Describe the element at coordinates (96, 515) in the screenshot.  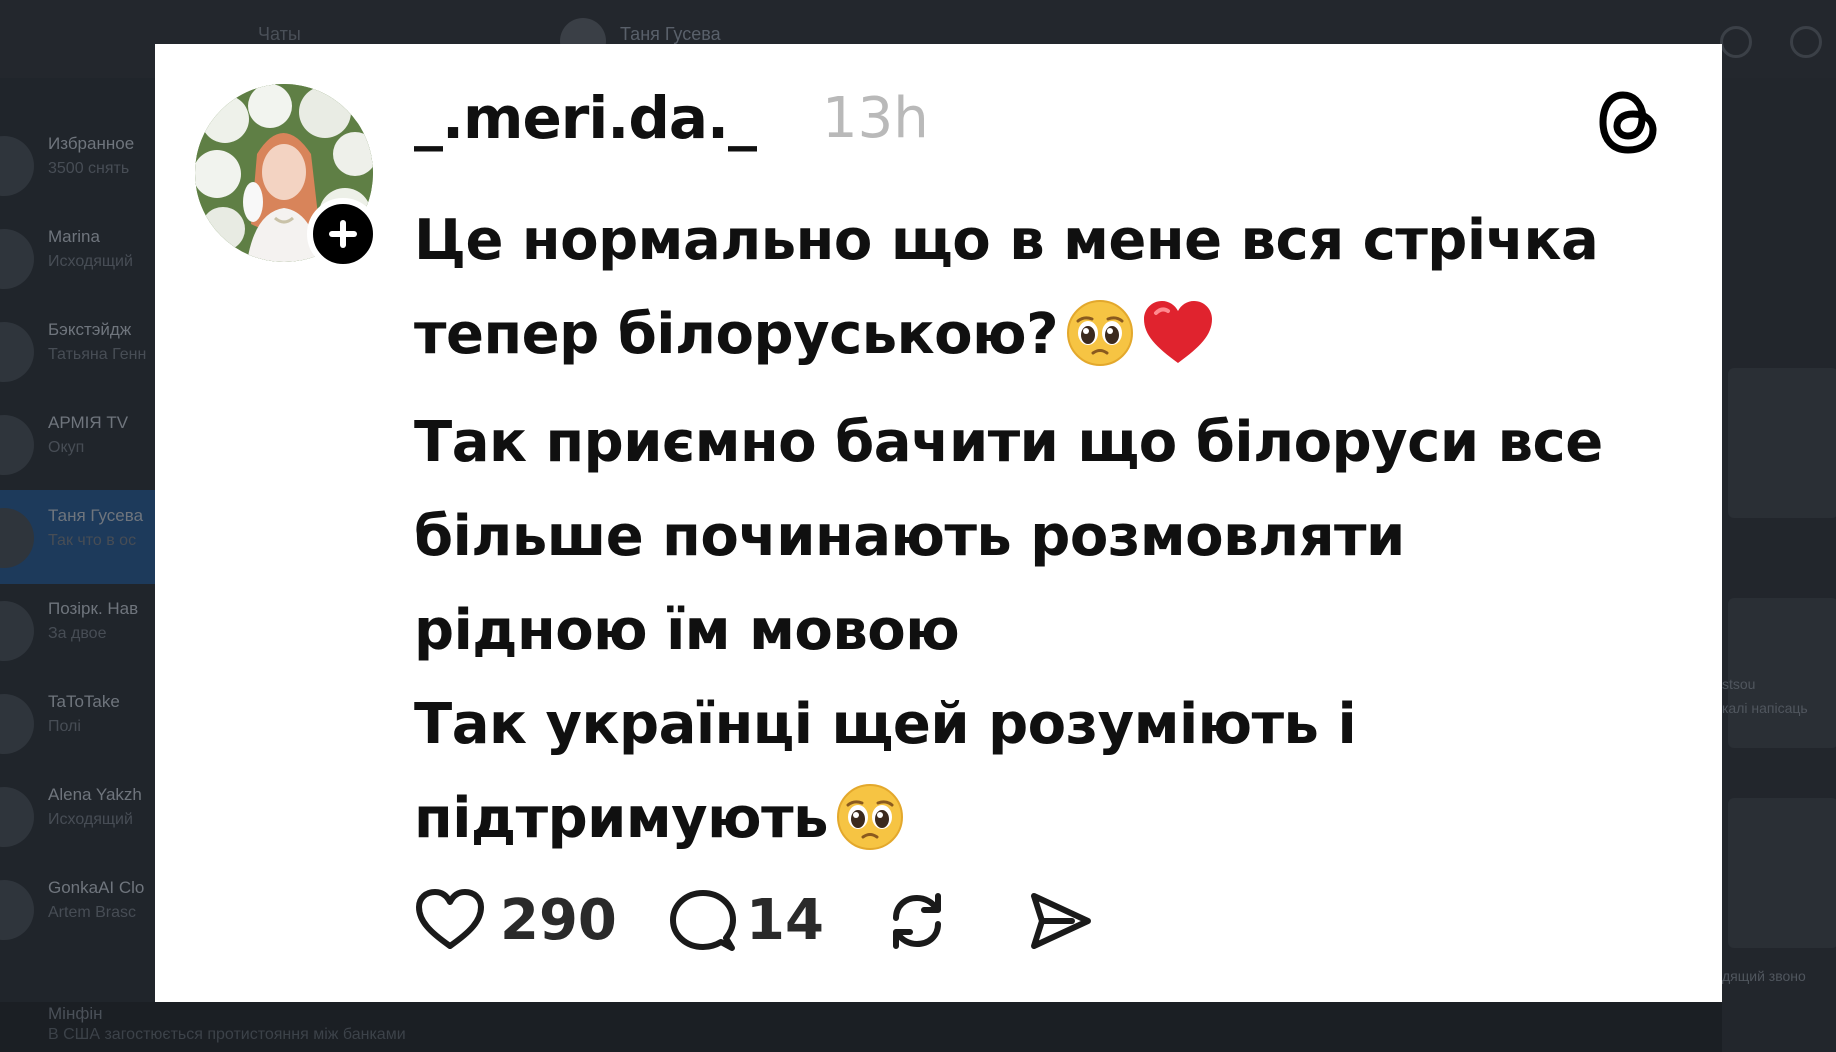
I see `chat-name: Таня Гусева` at that location.